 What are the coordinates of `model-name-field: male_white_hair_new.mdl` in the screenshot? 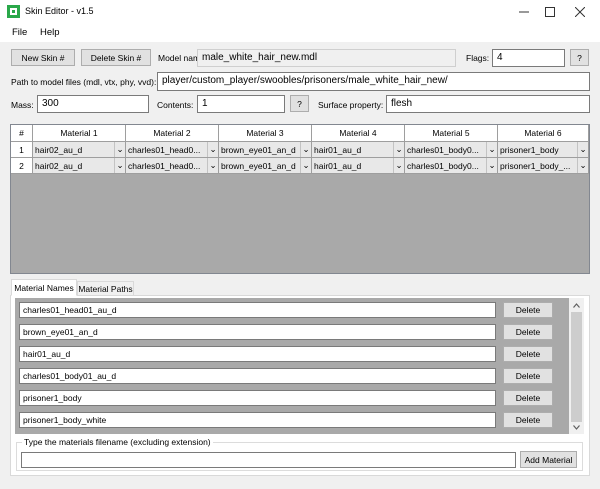 It's located at (326, 58).